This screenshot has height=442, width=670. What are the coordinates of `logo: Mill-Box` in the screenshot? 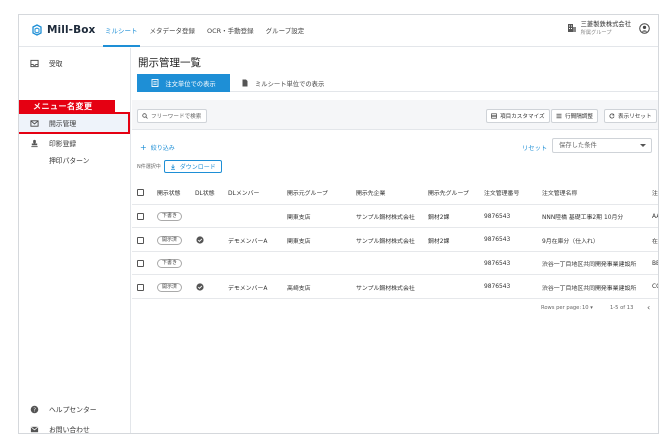 It's located at (63, 30).